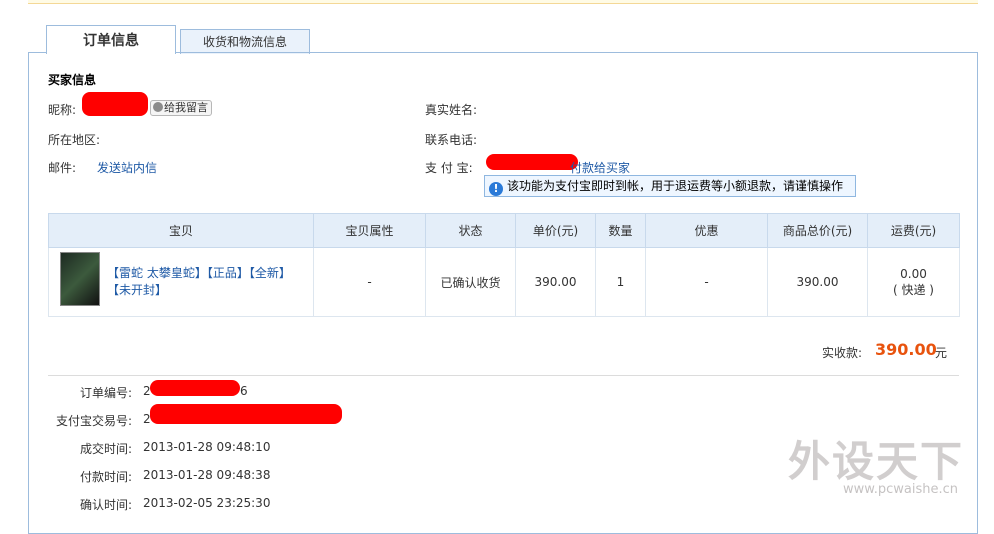  I want to click on send-message-link: 发送站内信, so click(127, 167).